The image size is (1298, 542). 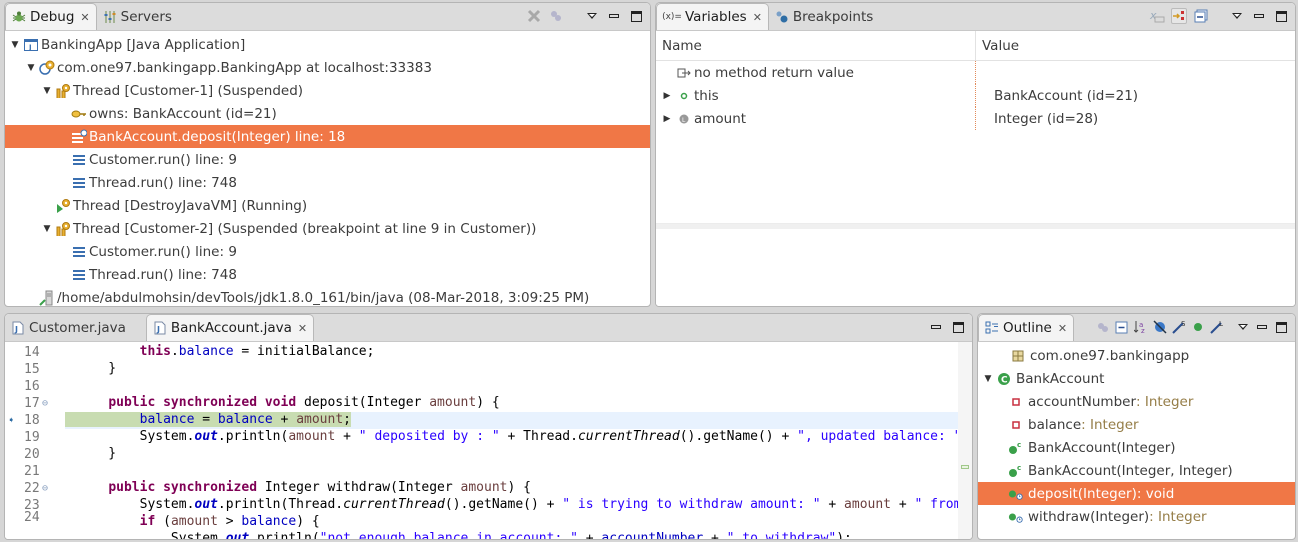 I want to click on outline-item-label: balance, so click(x=1055, y=424).